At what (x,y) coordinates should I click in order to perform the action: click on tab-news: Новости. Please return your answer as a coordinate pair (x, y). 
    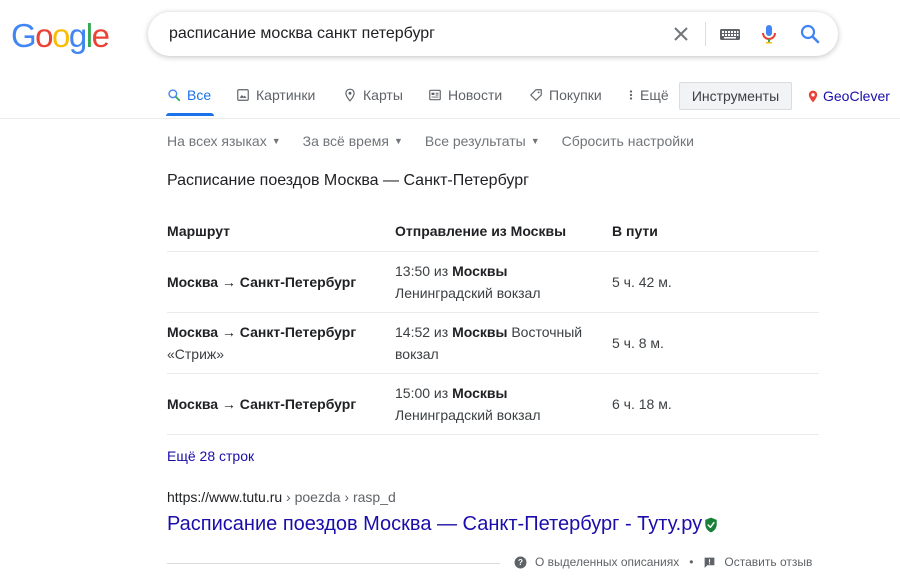
    Looking at the image, I should click on (465, 95).